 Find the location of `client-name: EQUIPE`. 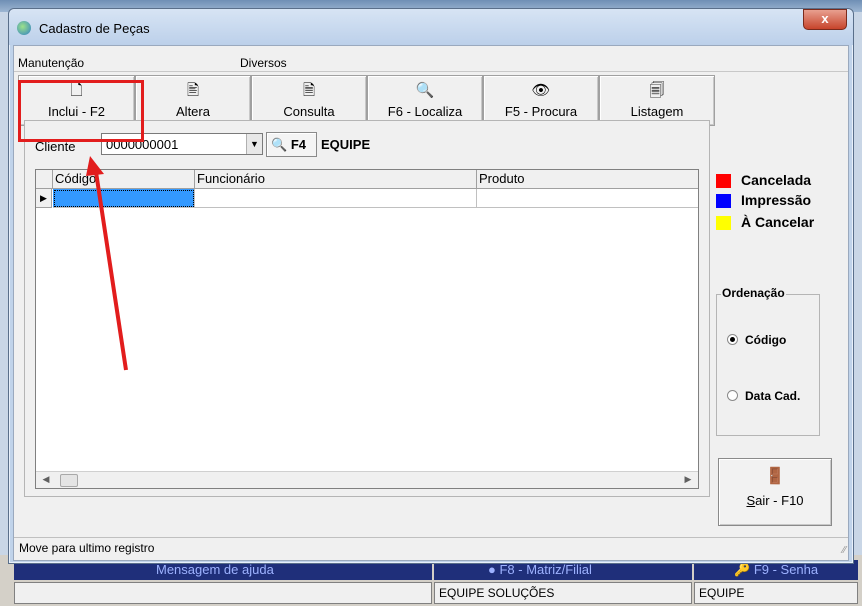

client-name: EQUIPE is located at coordinates (346, 144).